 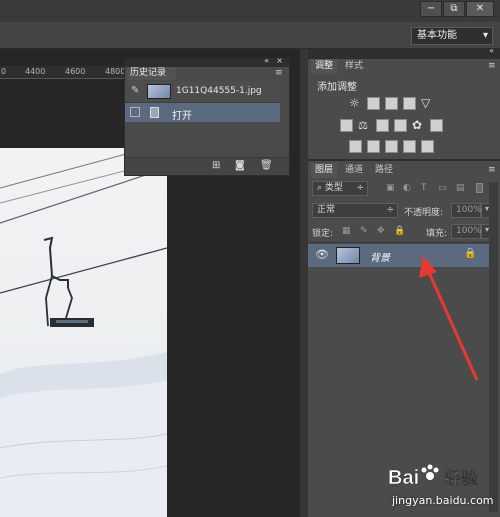 I want to click on blend-mode-label: 正常, so click(x=326, y=210).